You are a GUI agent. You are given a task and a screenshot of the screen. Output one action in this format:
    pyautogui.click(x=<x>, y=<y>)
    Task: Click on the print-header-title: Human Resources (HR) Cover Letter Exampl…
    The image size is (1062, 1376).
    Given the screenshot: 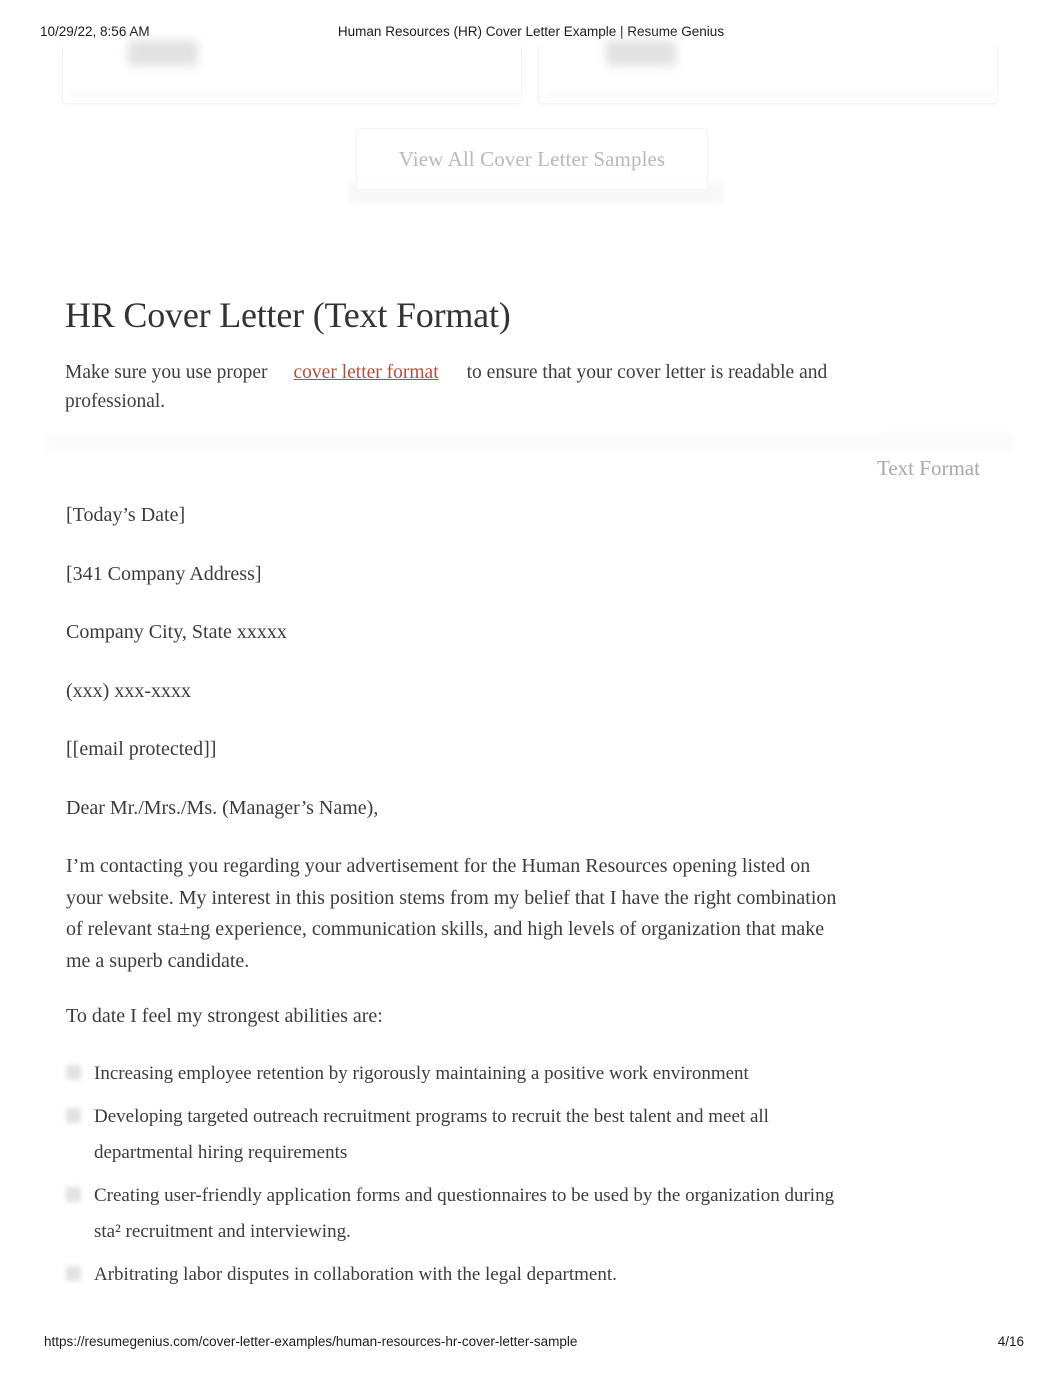 What is the action you would take?
    pyautogui.click(x=531, y=31)
    